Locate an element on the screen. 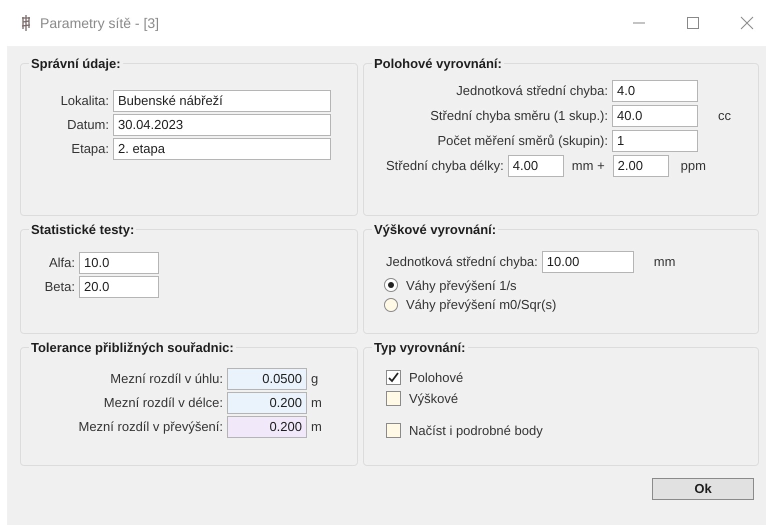  field-label: Střední chyba směru (1 skup.): is located at coordinates (518, 115).